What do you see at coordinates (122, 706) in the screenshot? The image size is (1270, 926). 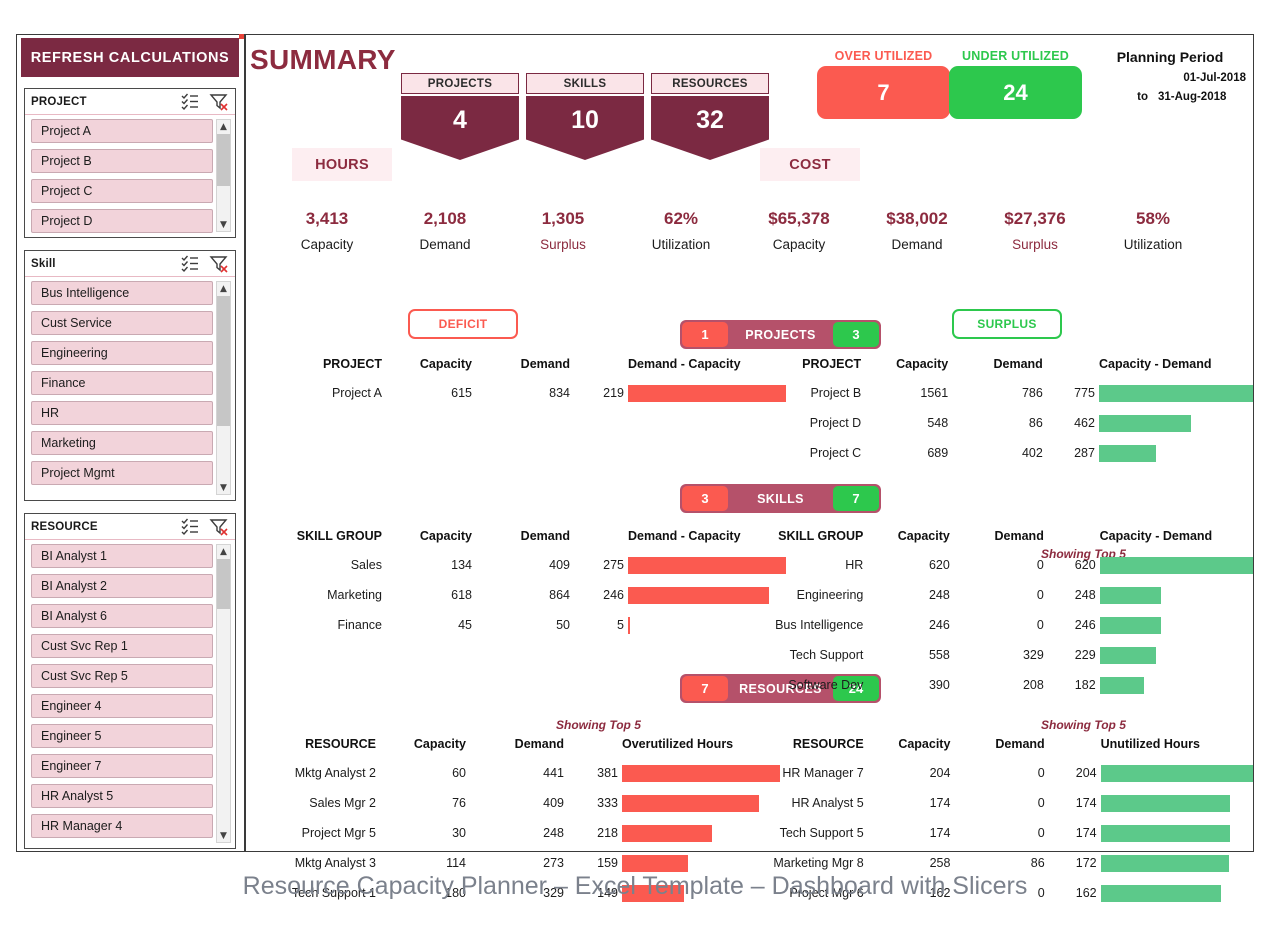 I see `slicer-item: Engineer 4` at bounding box center [122, 706].